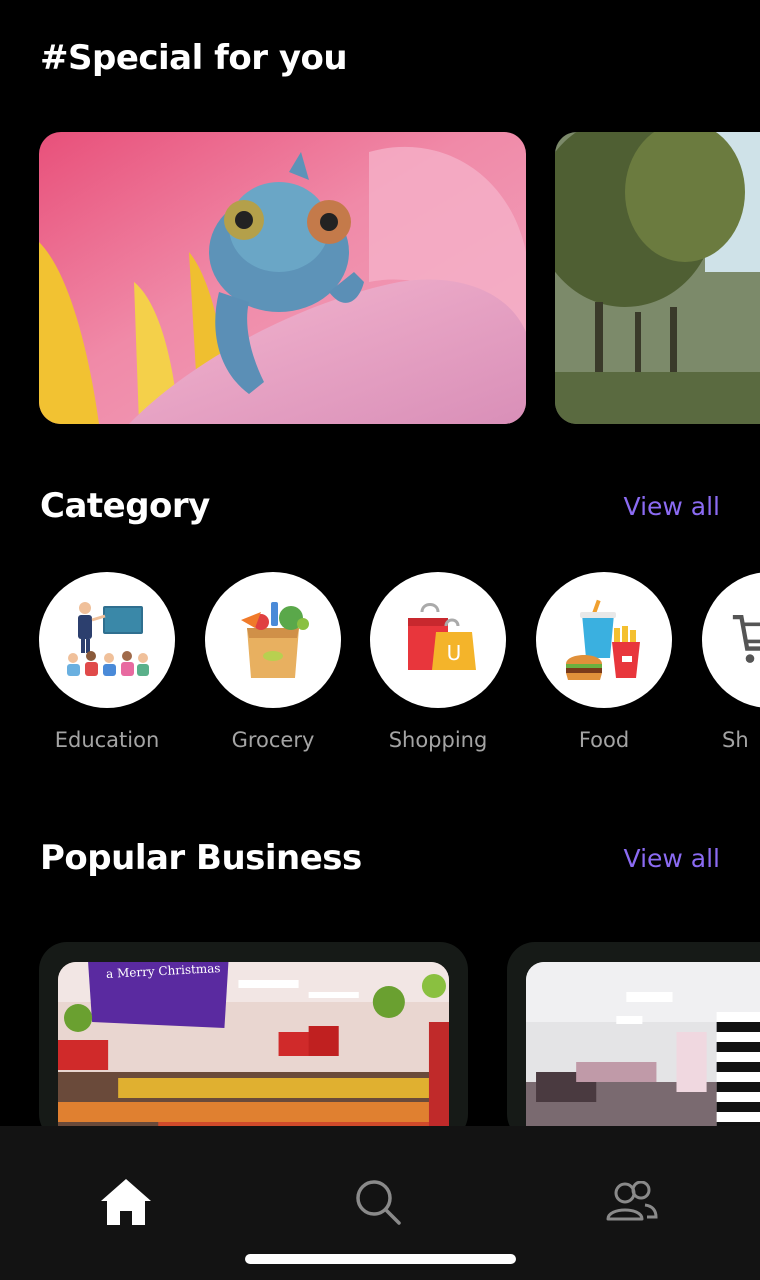 The height and width of the screenshot is (1280, 760). I want to click on home-indicator, so click(380, 1259).